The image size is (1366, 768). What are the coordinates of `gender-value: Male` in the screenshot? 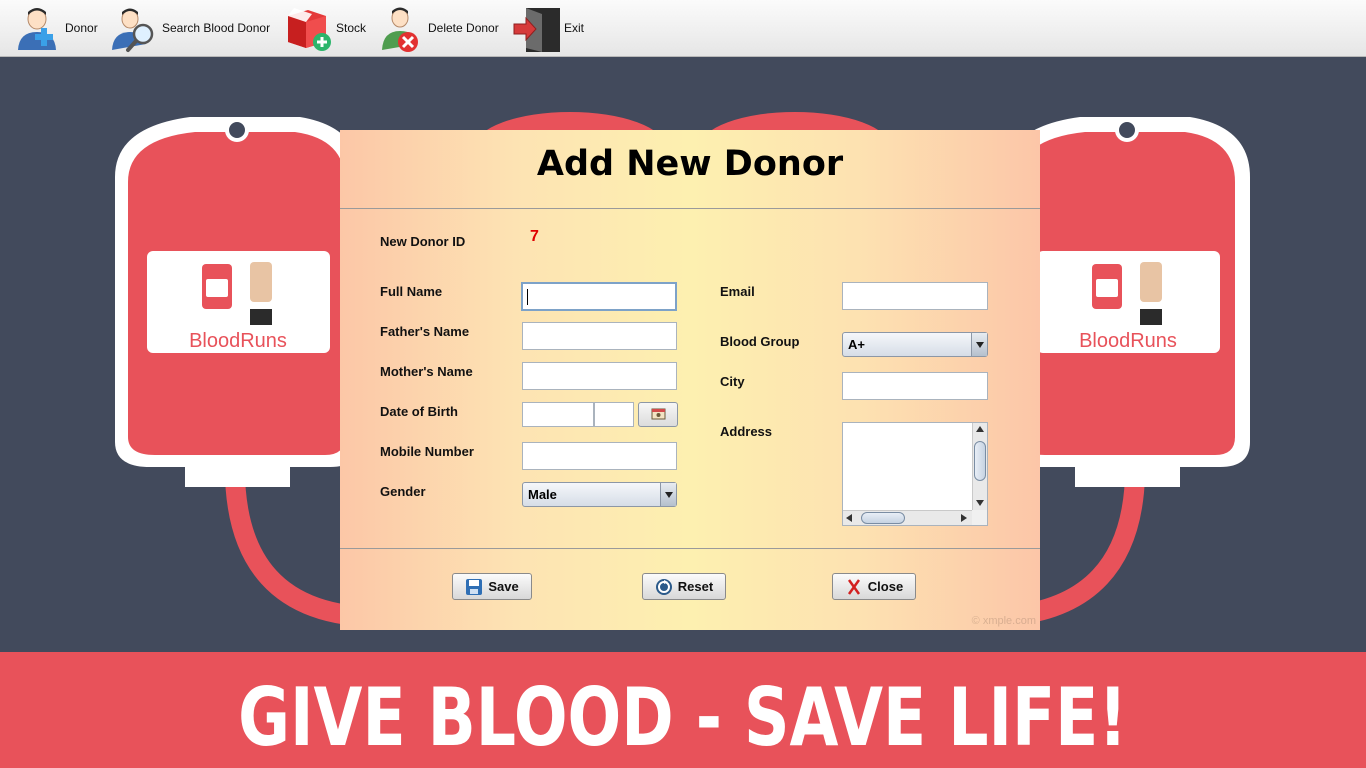 It's located at (542, 494).